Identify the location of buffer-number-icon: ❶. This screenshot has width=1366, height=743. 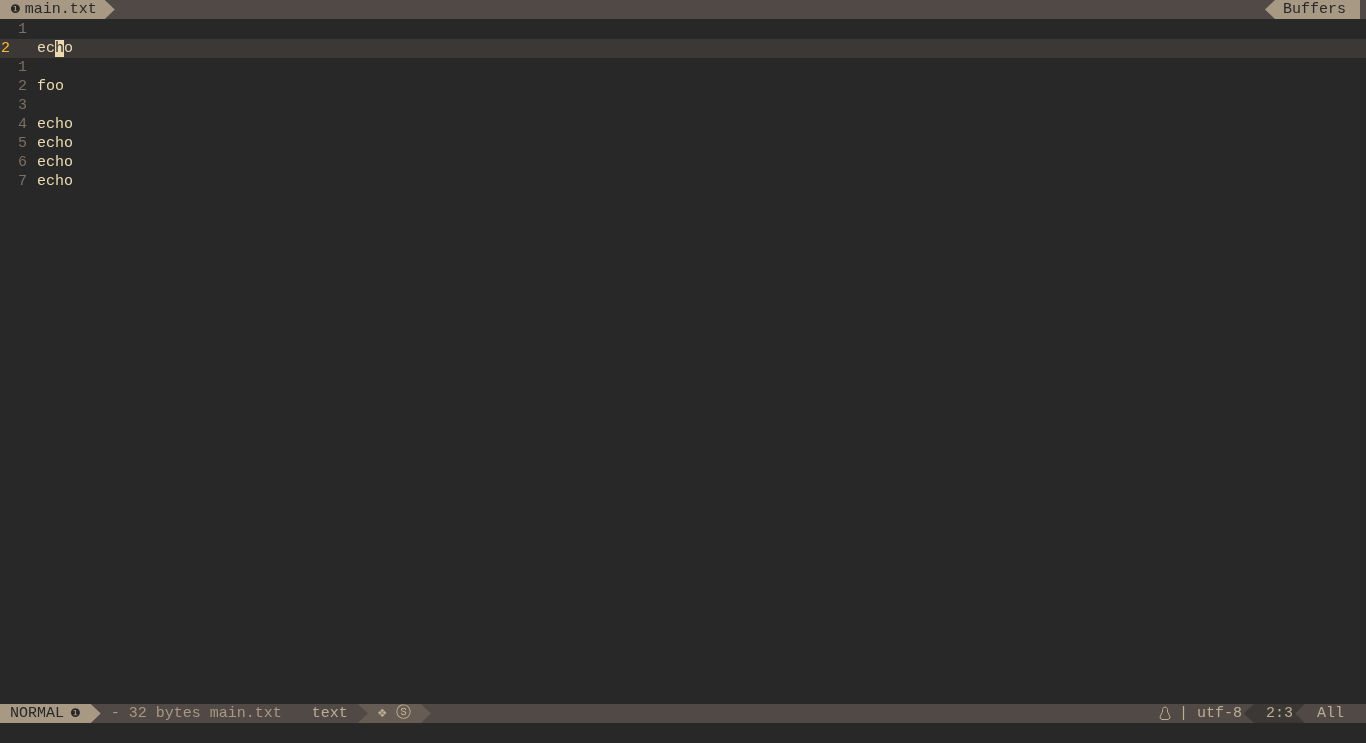
(15, 9).